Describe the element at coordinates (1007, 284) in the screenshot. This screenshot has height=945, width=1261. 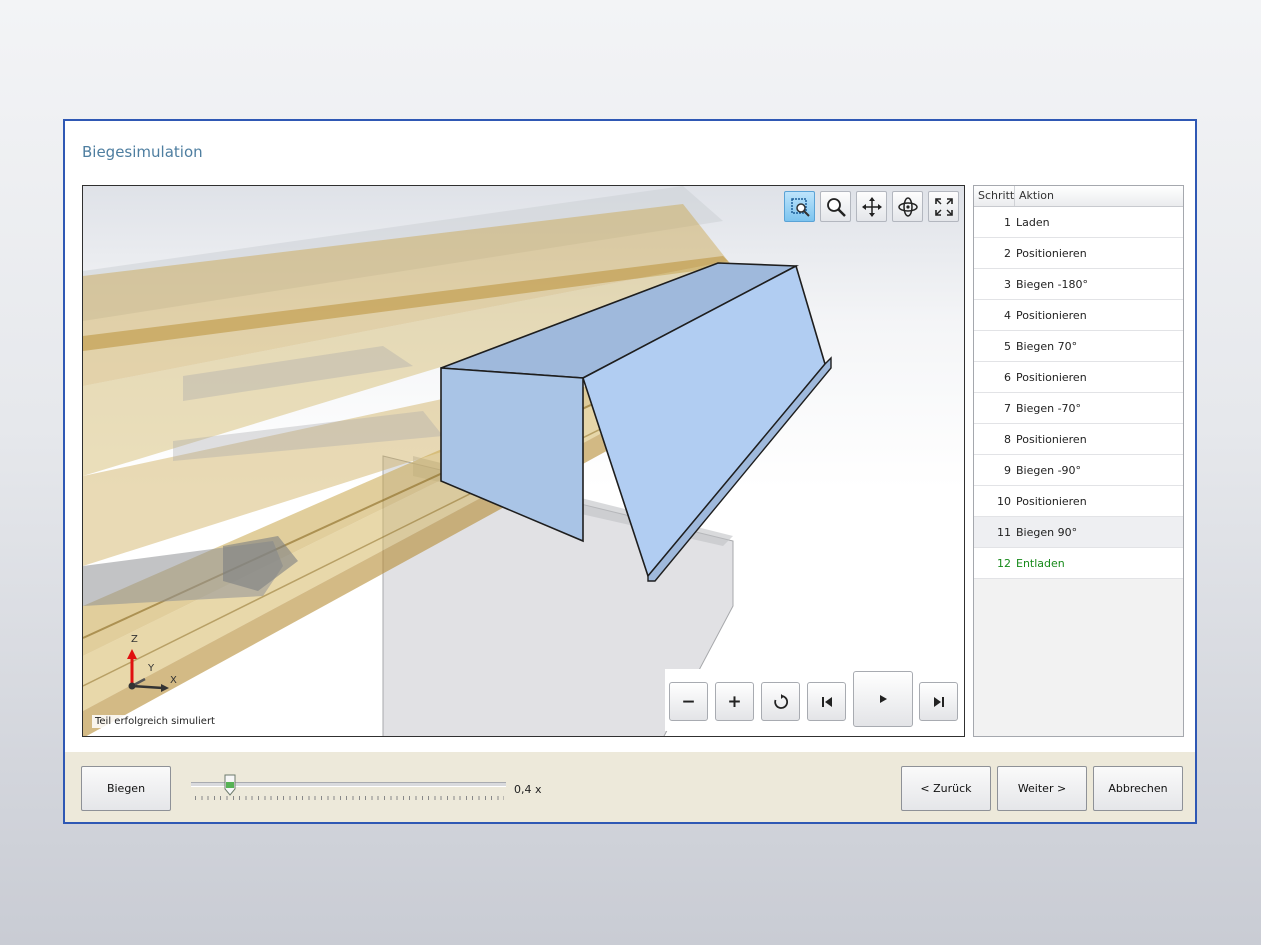
I see `step-number: 3` at that location.